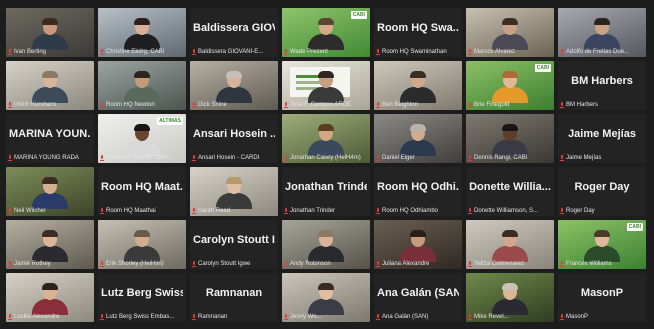  I want to click on participant-tile: Erik Shorley (HeiHim), so click(142, 244).